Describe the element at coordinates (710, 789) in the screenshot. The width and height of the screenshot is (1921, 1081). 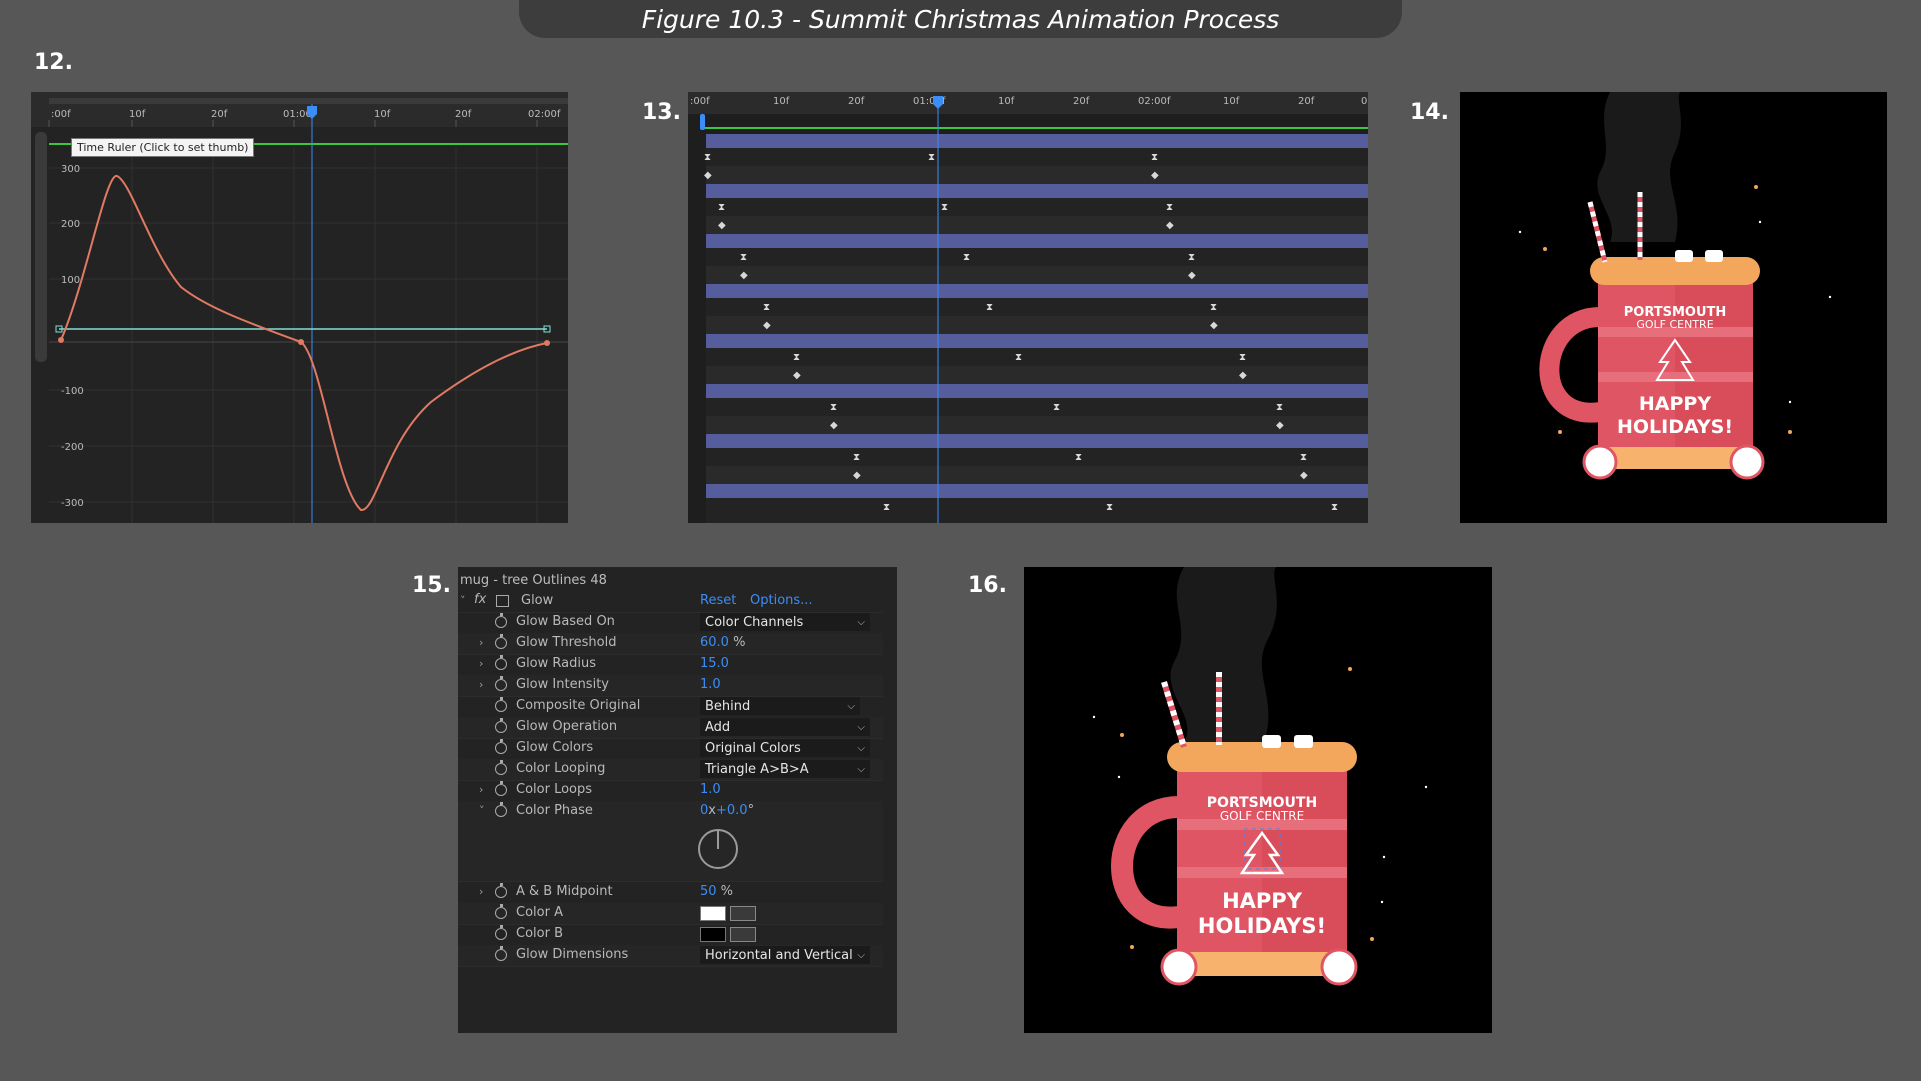
I see `color-loops-value: 1.0` at that location.